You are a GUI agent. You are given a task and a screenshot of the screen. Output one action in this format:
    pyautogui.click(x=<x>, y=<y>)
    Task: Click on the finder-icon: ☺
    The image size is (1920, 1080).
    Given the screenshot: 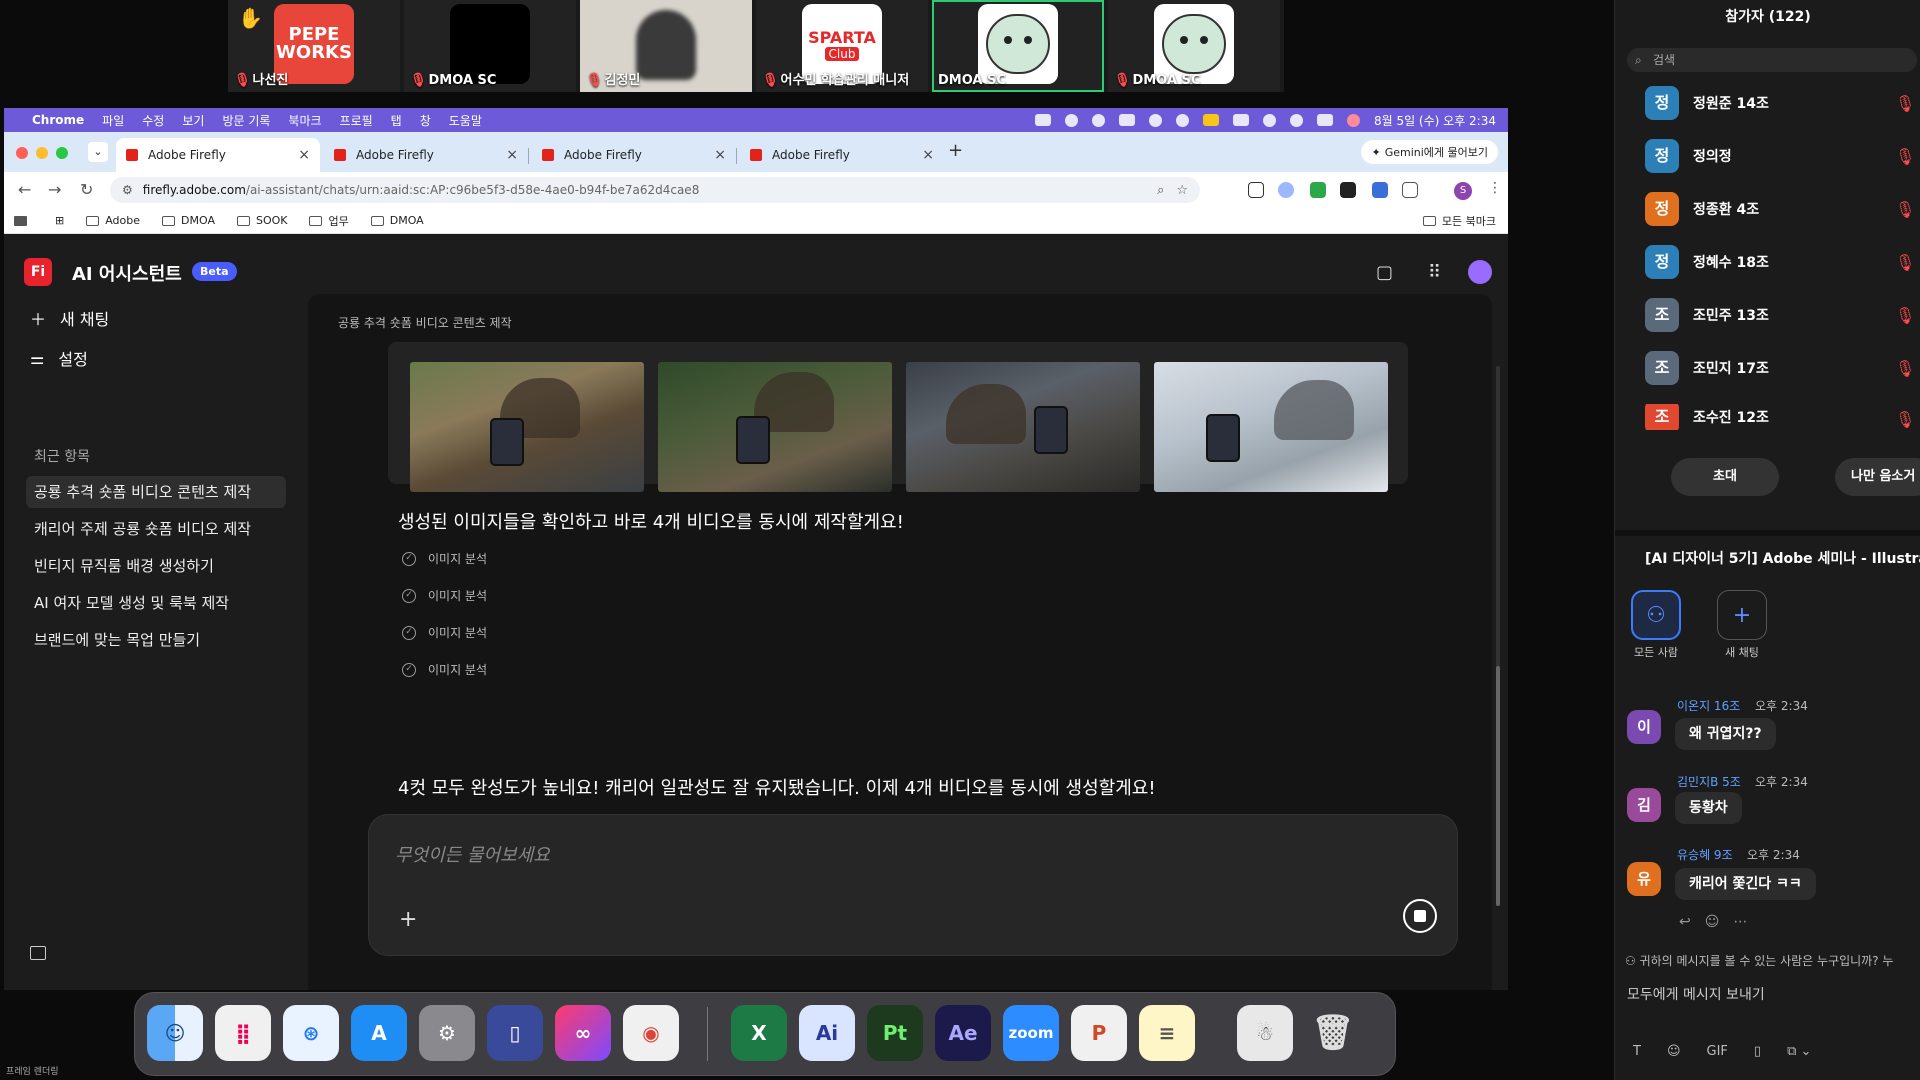 What is the action you would take?
    pyautogui.click(x=175, y=1033)
    